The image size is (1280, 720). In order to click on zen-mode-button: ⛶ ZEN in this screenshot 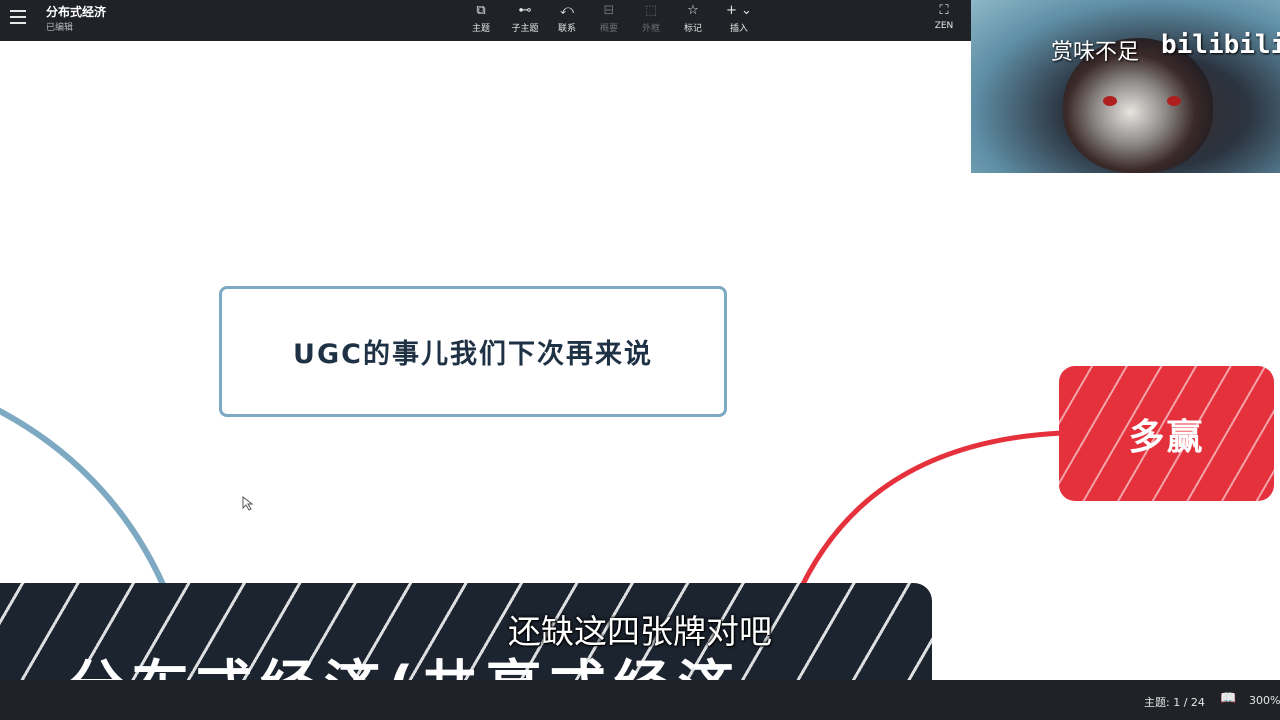, I will do `click(944, 17)`.